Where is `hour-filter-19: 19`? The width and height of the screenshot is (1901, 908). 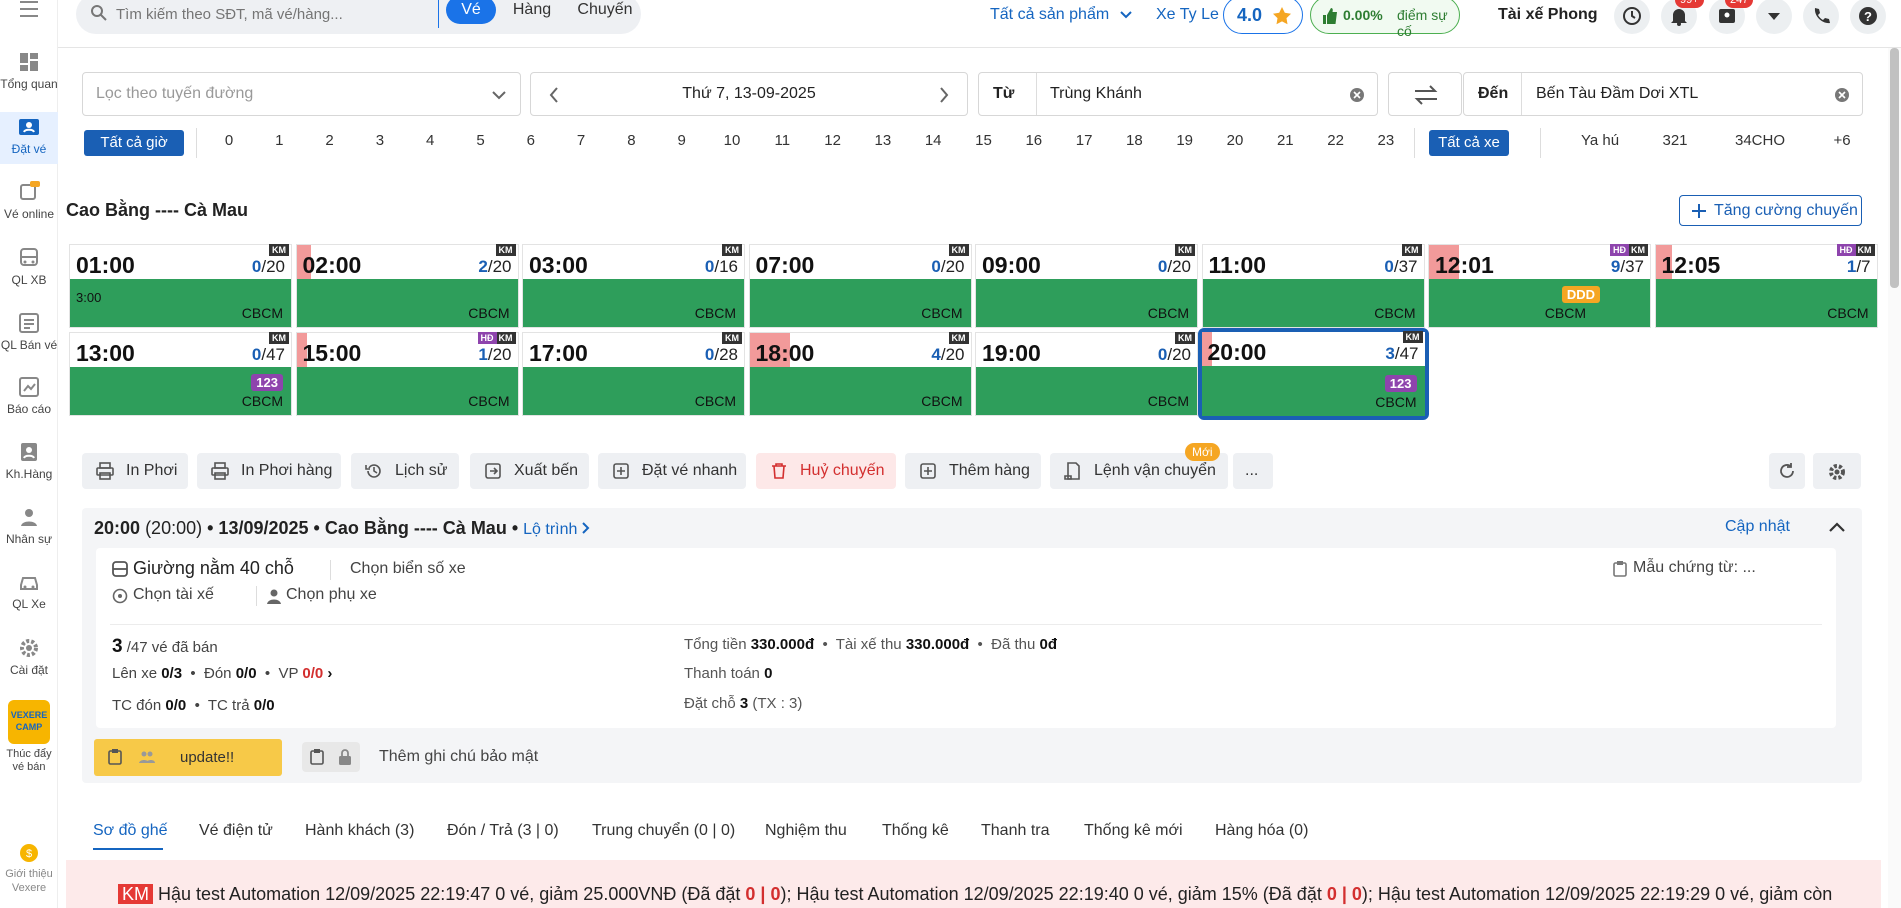 hour-filter-19: 19 is located at coordinates (1185, 140).